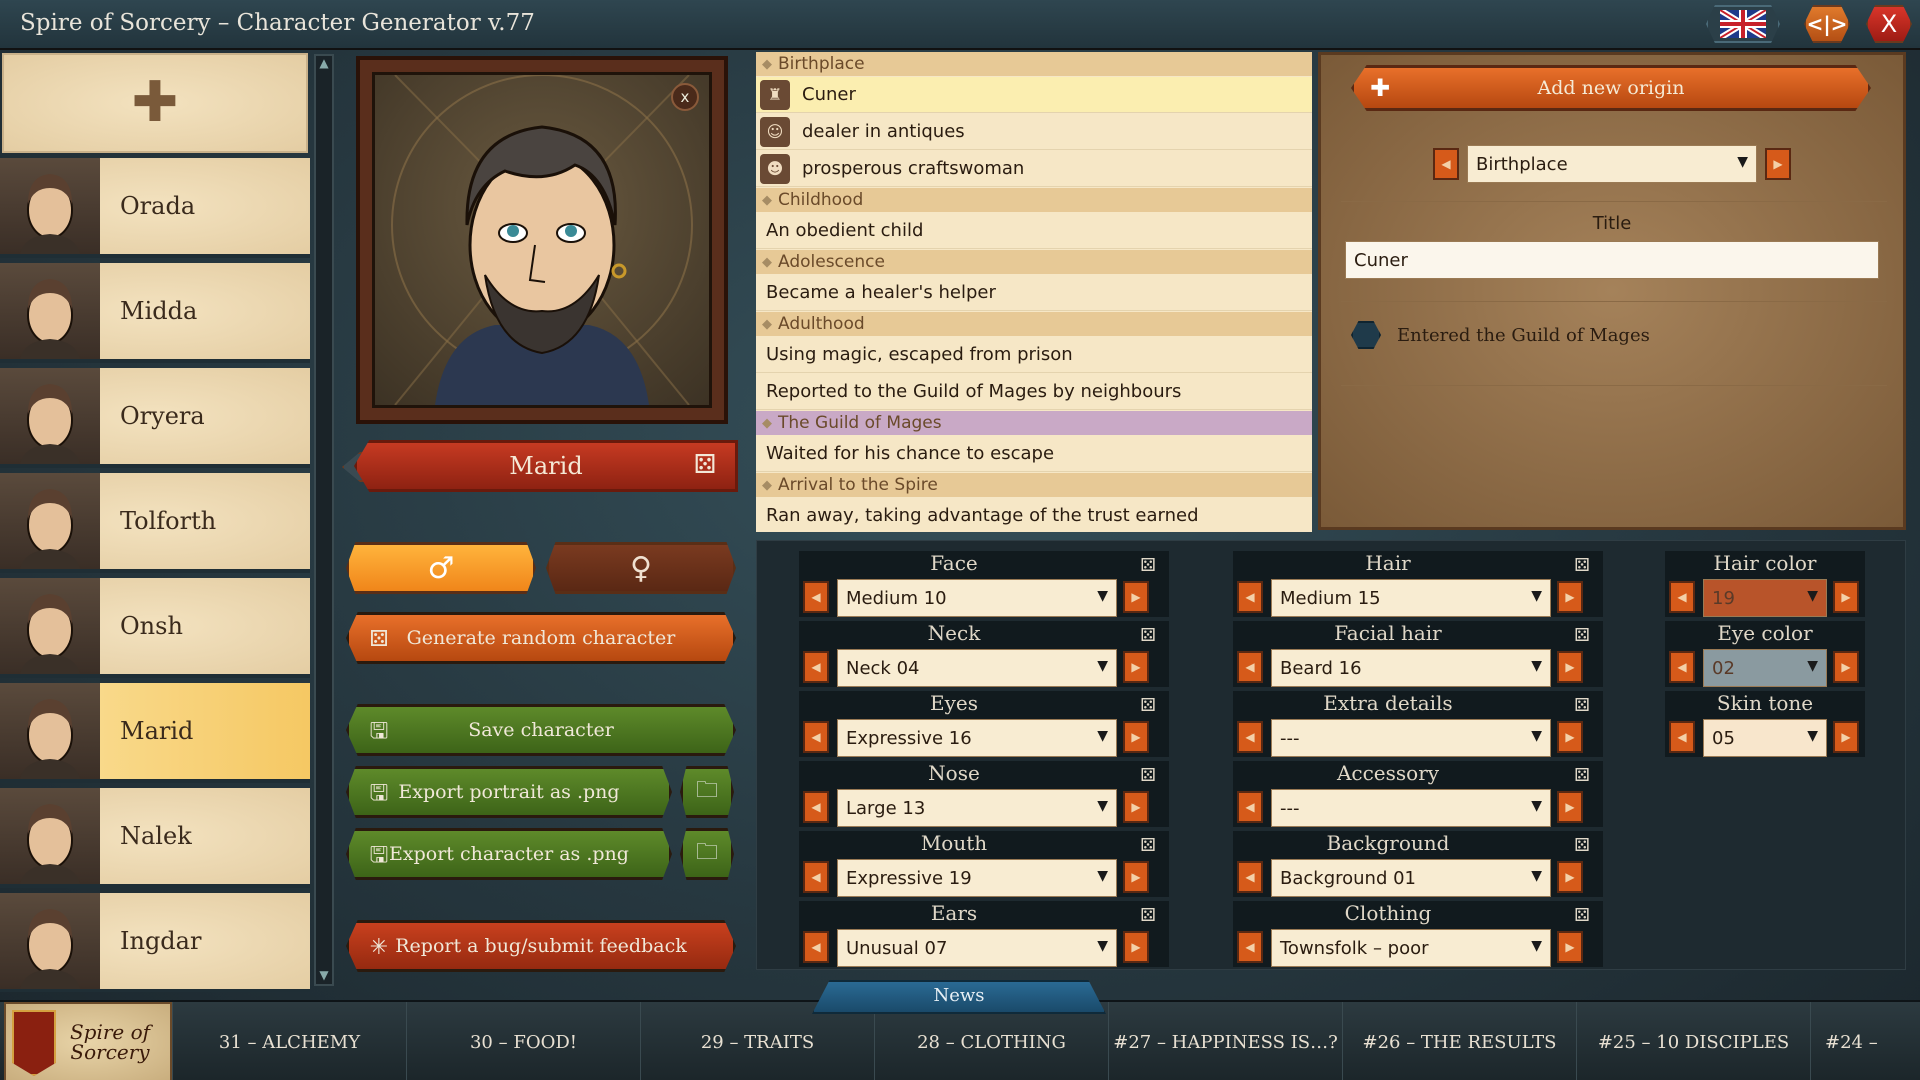  What do you see at coordinates (977, 738) in the screenshot?
I see `feature-select: Expressive 16▼` at bounding box center [977, 738].